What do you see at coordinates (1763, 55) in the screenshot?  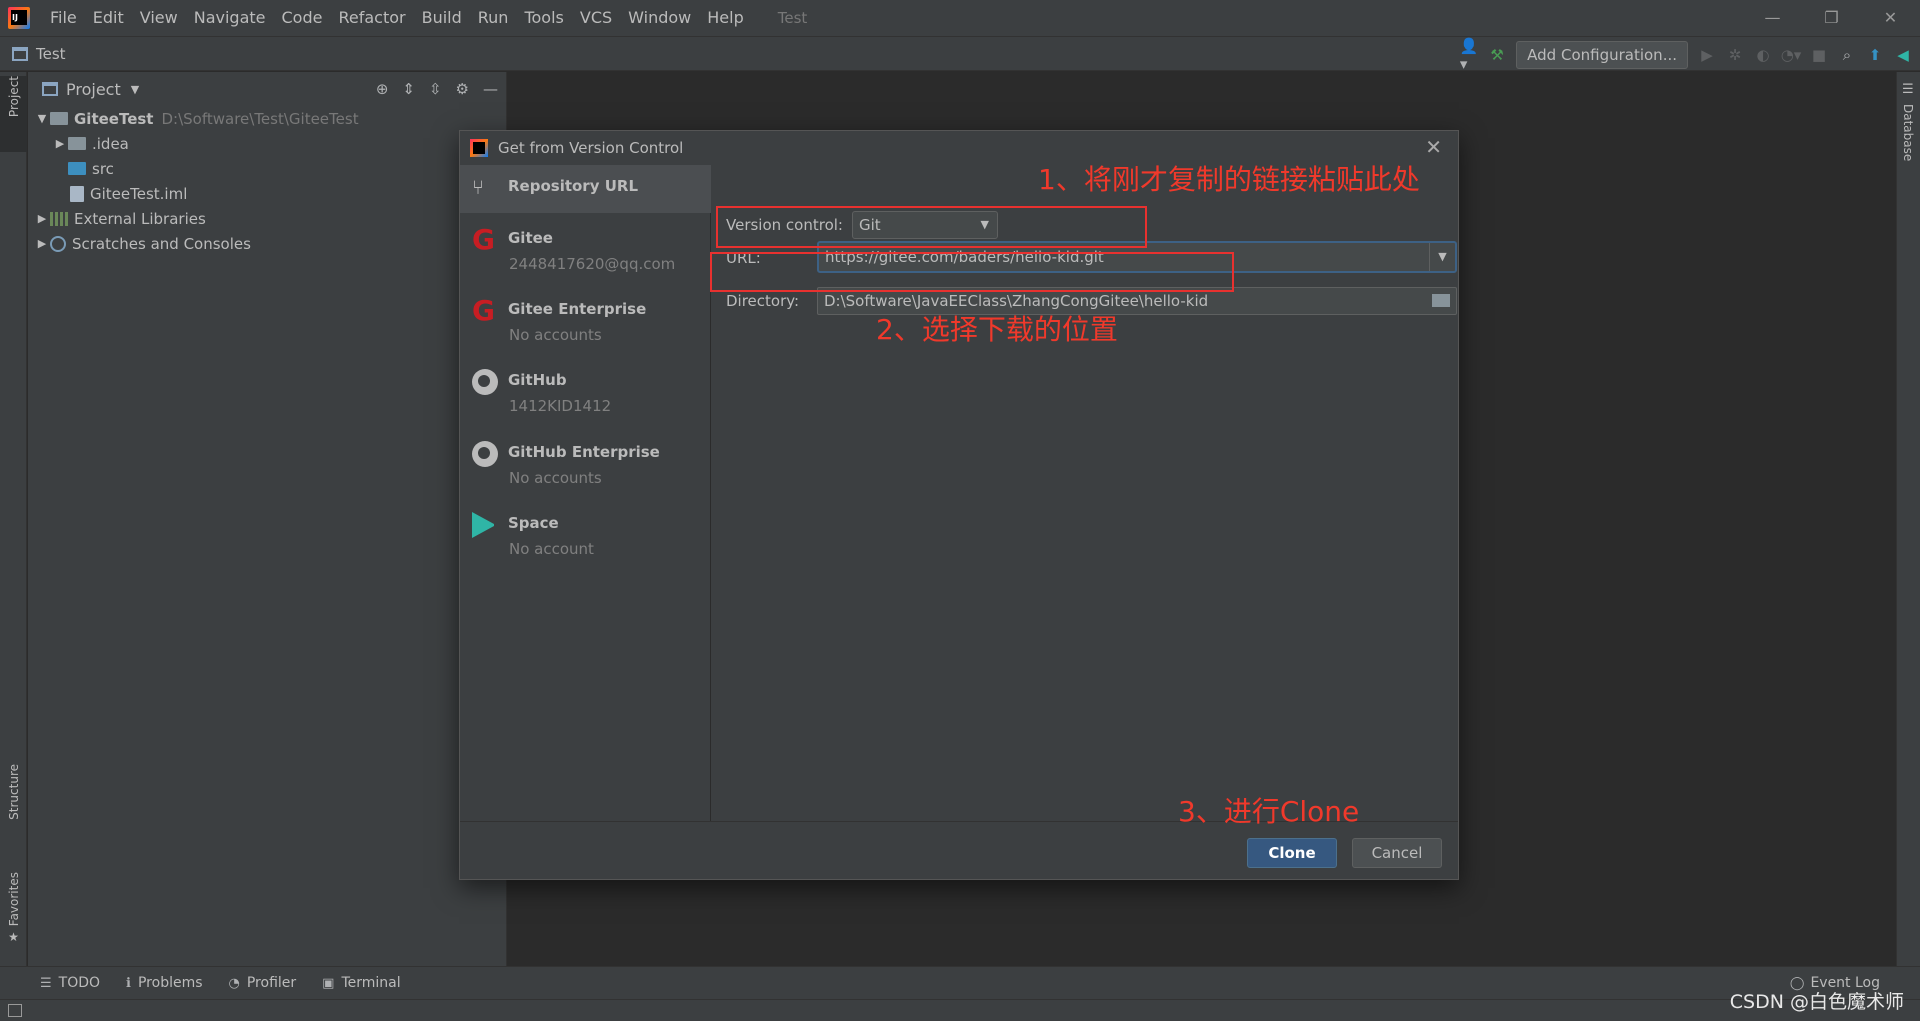 I see `coverage-icon: ◐` at bounding box center [1763, 55].